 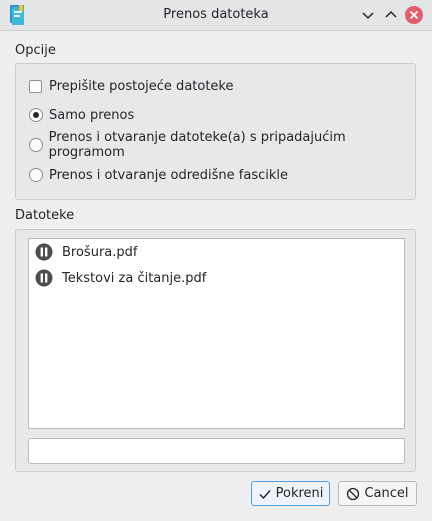 I want to click on minimize-button, so click(x=368, y=15).